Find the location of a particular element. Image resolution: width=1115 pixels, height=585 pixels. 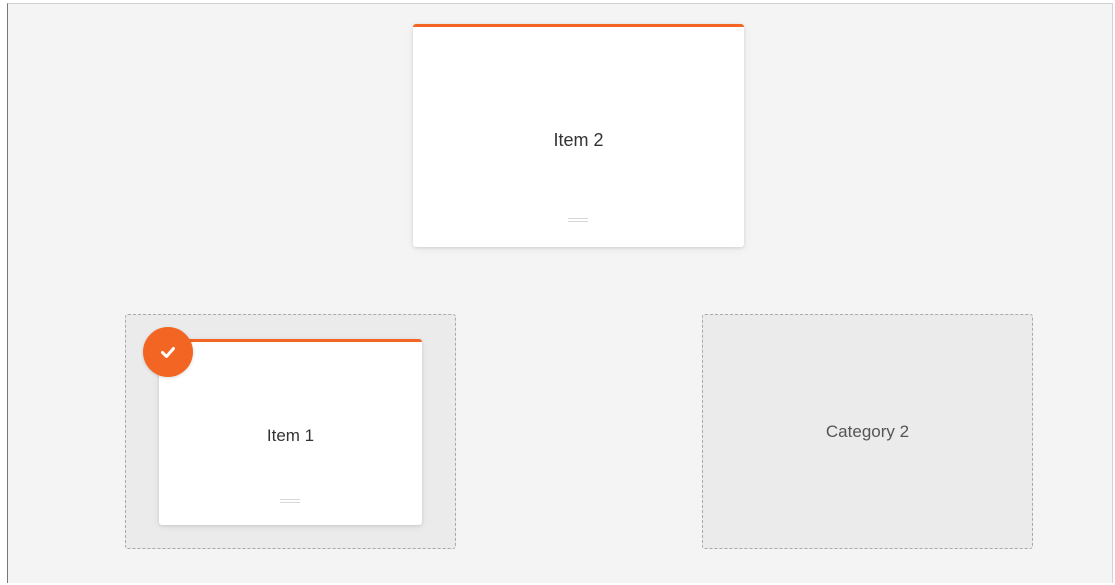

check-icon is located at coordinates (168, 352).